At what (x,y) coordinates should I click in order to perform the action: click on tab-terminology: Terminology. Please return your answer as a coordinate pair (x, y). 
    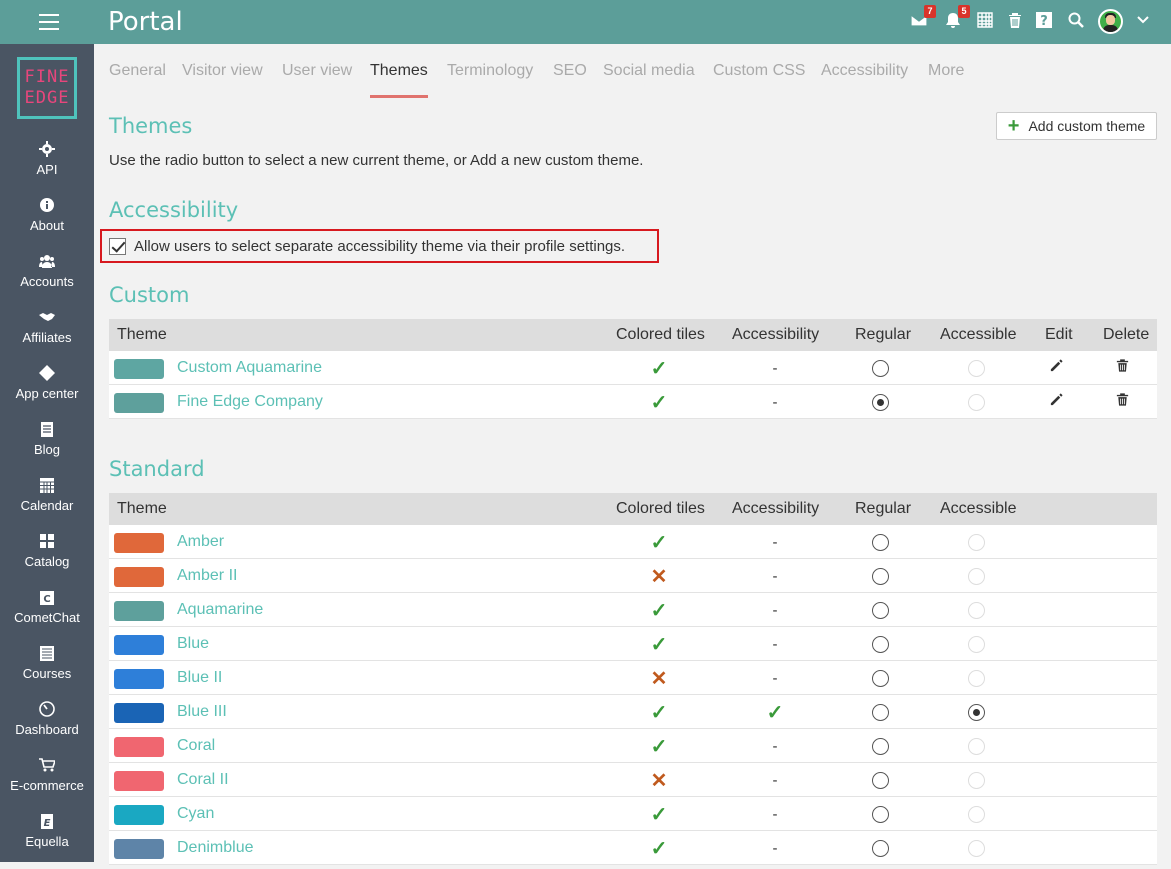
    Looking at the image, I should click on (490, 80).